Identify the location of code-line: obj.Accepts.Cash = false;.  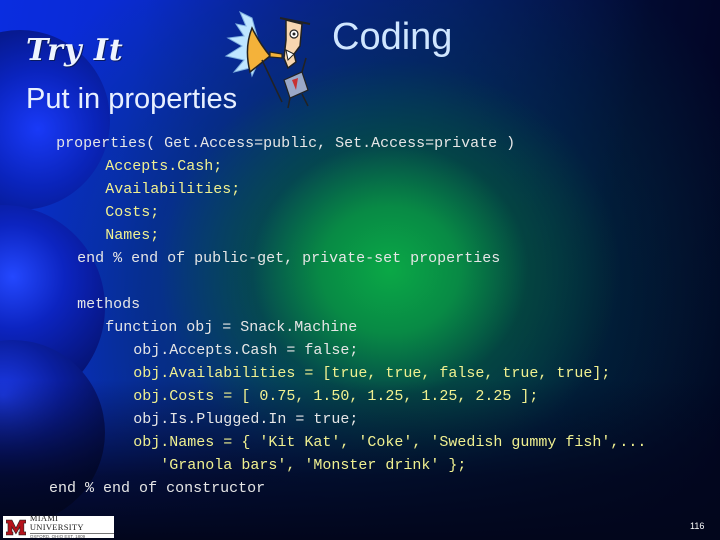
(246, 350).